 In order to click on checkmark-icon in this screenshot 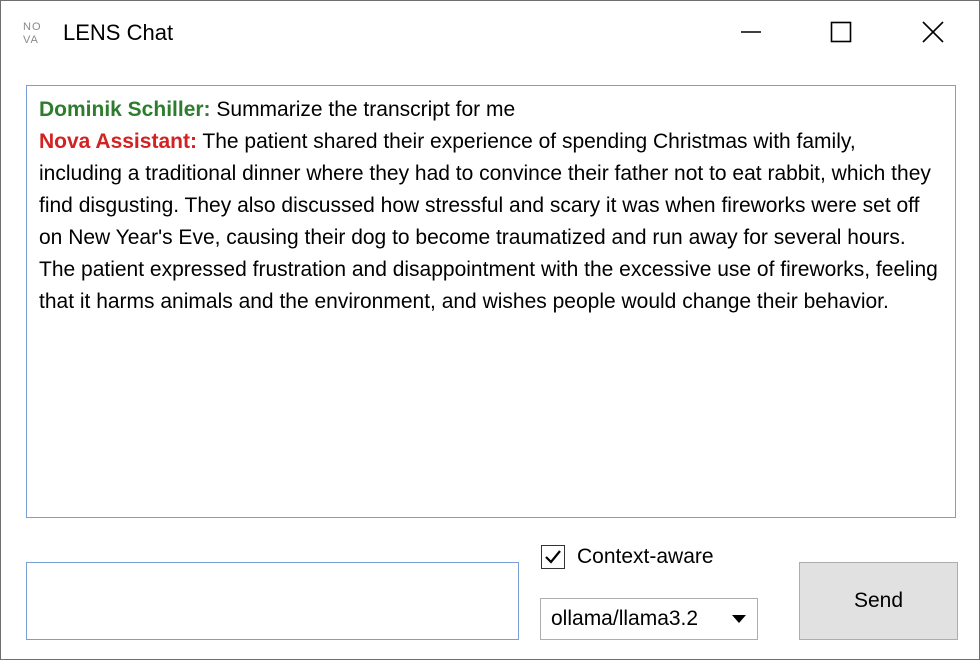, I will do `click(553, 557)`.